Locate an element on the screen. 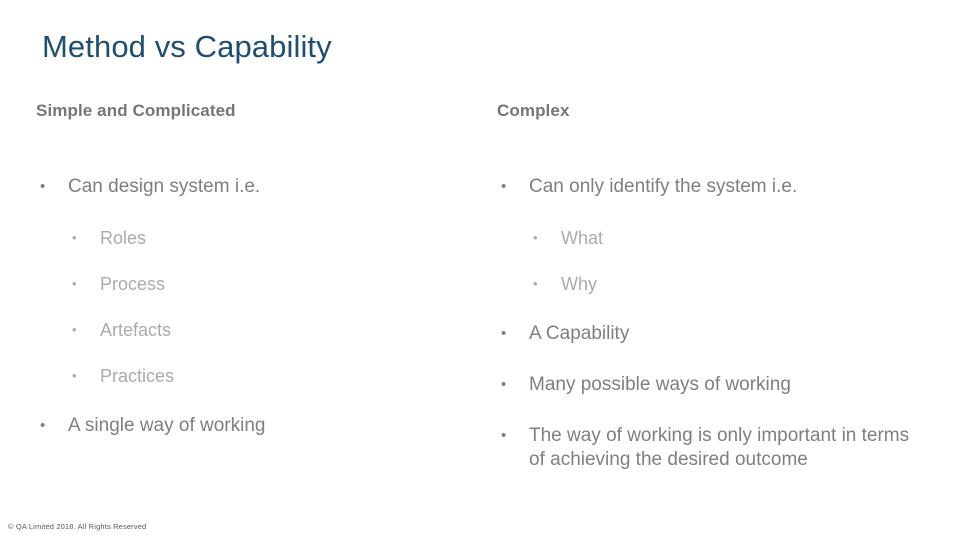 The image size is (960, 540). list-item: Process is located at coordinates (118, 284).